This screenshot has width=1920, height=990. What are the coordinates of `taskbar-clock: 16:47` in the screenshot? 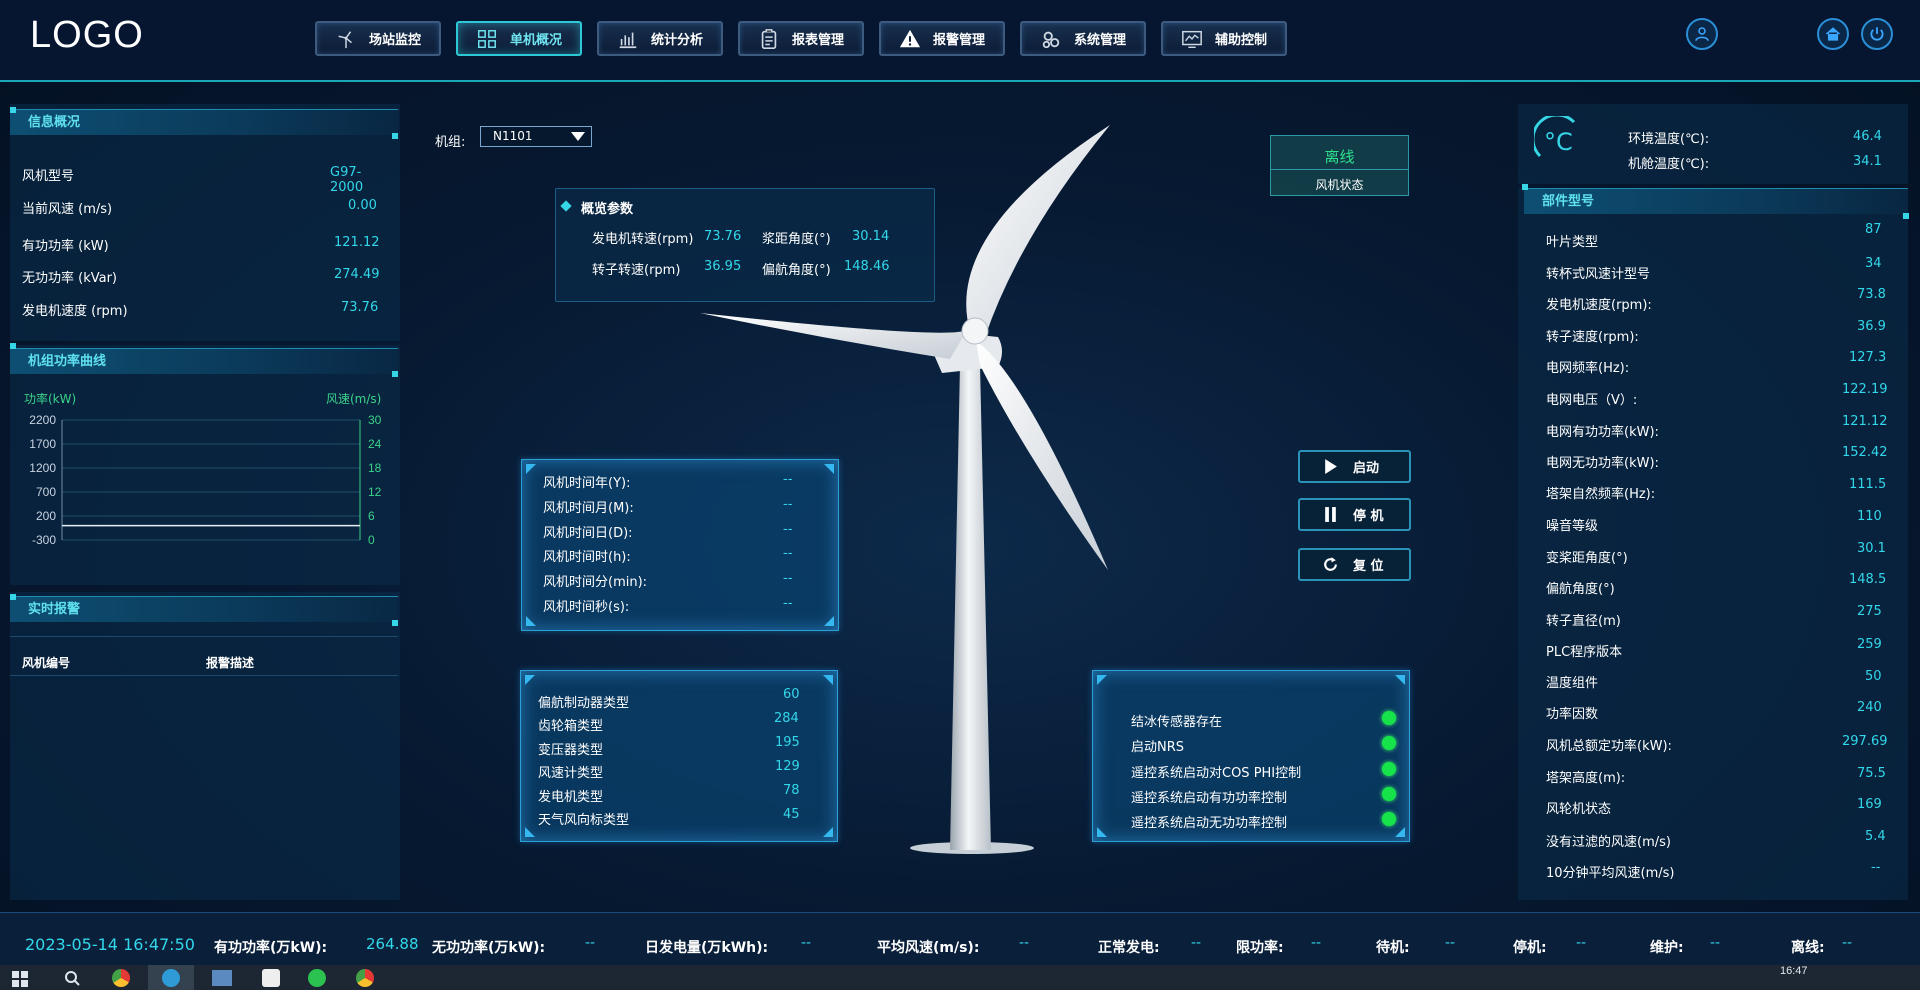 It's located at (1794, 971).